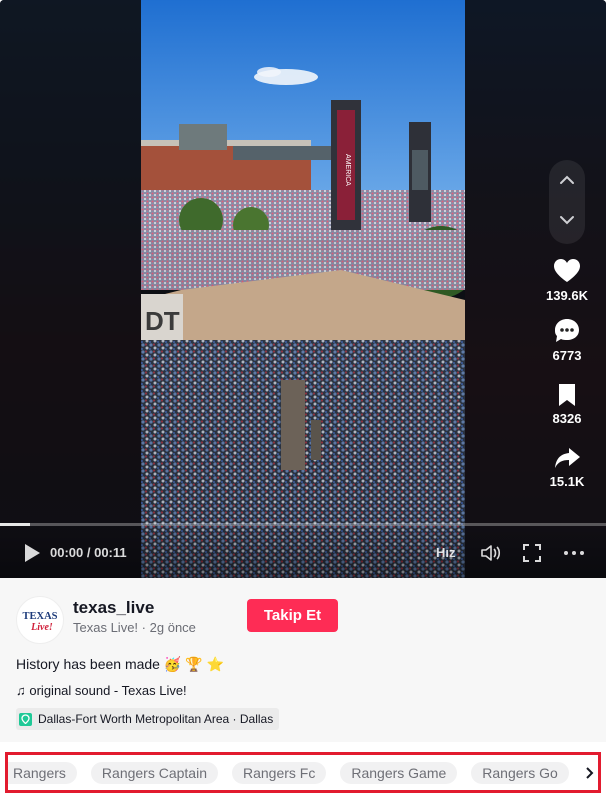 Image resolution: width=606 pixels, height=797 pixels. Describe the element at coordinates (567, 270) in the screenshot. I see `heart-icon` at that location.